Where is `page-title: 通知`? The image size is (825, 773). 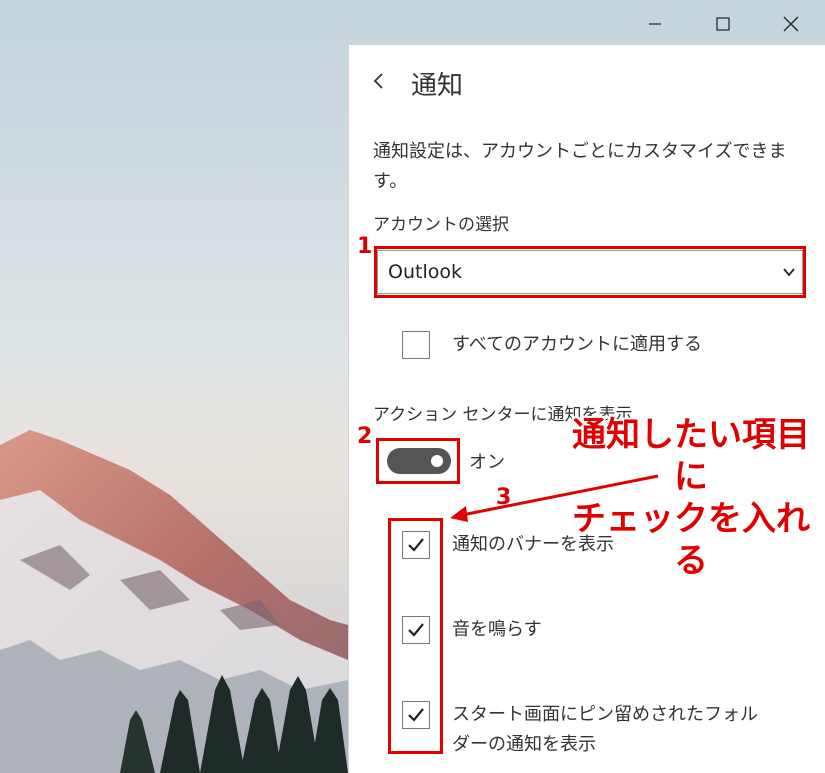 page-title: 通知 is located at coordinates (437, 86).